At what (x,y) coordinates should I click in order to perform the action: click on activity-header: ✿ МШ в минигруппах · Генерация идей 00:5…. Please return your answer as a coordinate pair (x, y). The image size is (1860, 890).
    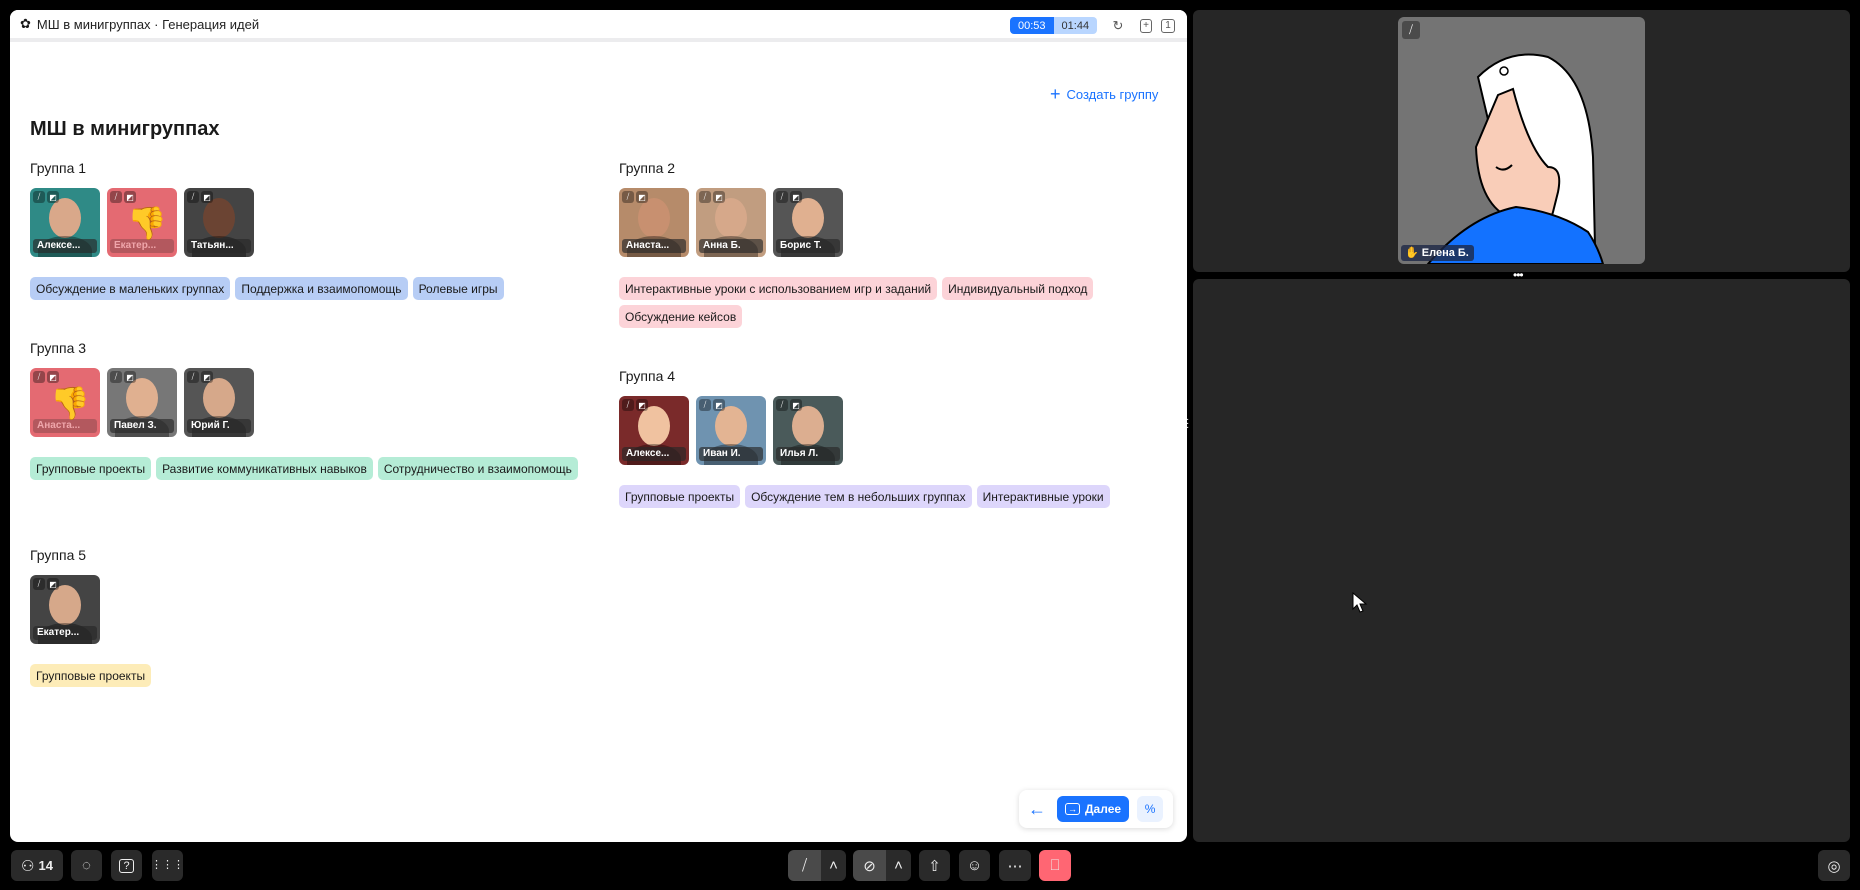
    Looking at the image, I should click on (598, 26).